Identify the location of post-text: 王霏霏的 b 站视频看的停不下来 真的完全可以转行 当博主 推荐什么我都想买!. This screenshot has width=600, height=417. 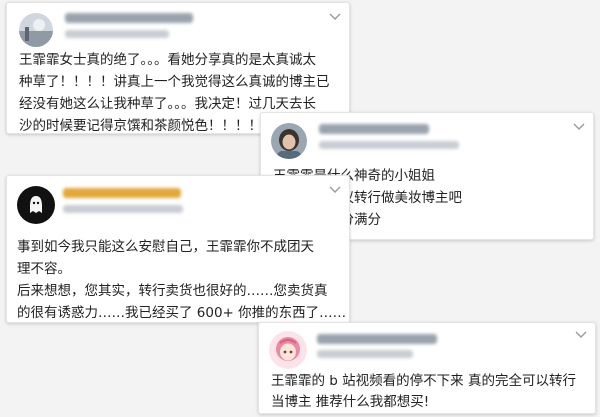
(423, 391).